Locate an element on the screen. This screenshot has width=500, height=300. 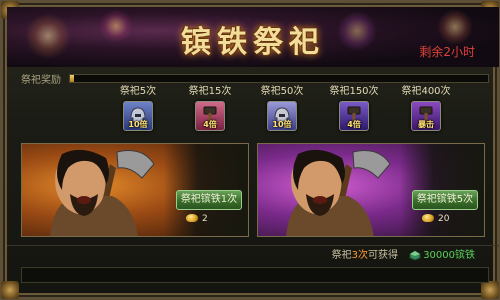
cost-value: 20 is located at coordinates (444, 219).